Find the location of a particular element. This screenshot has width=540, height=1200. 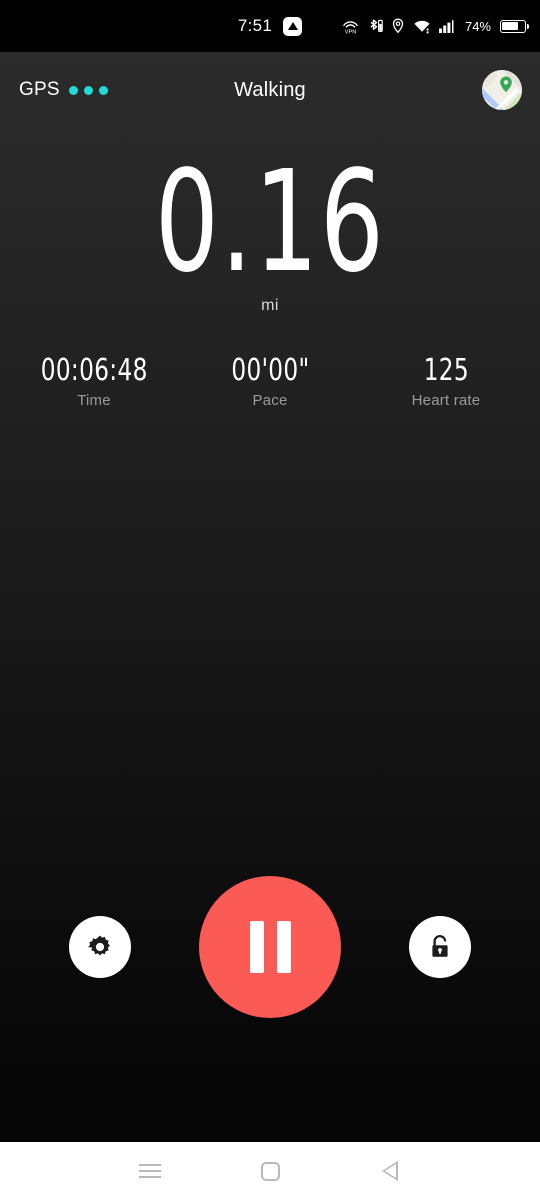

back-button is located at coordinates (390, 1171).